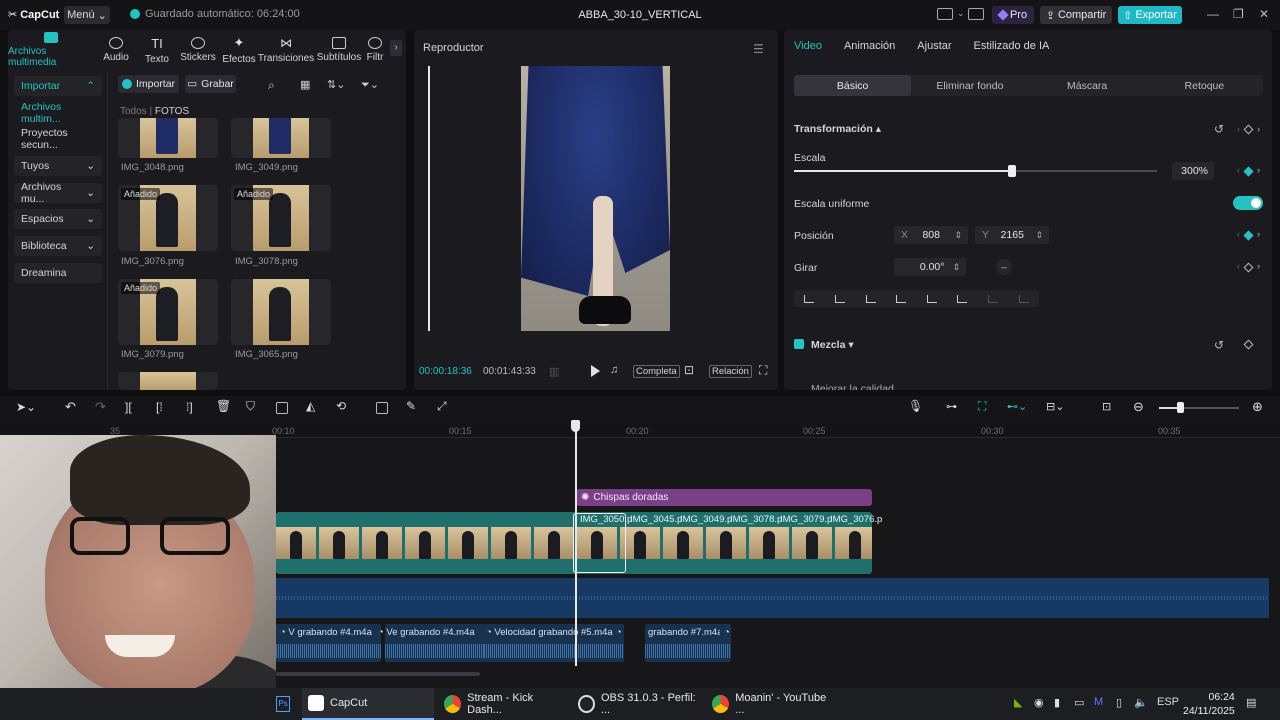 The width and height of the screenshot is (1280, 720). What do you see at coordinates (58, 193) in the screenshot?
I see `sidebar-item-media-files-2: Archivos mu... ⌄` at bounding box center [58, 193].